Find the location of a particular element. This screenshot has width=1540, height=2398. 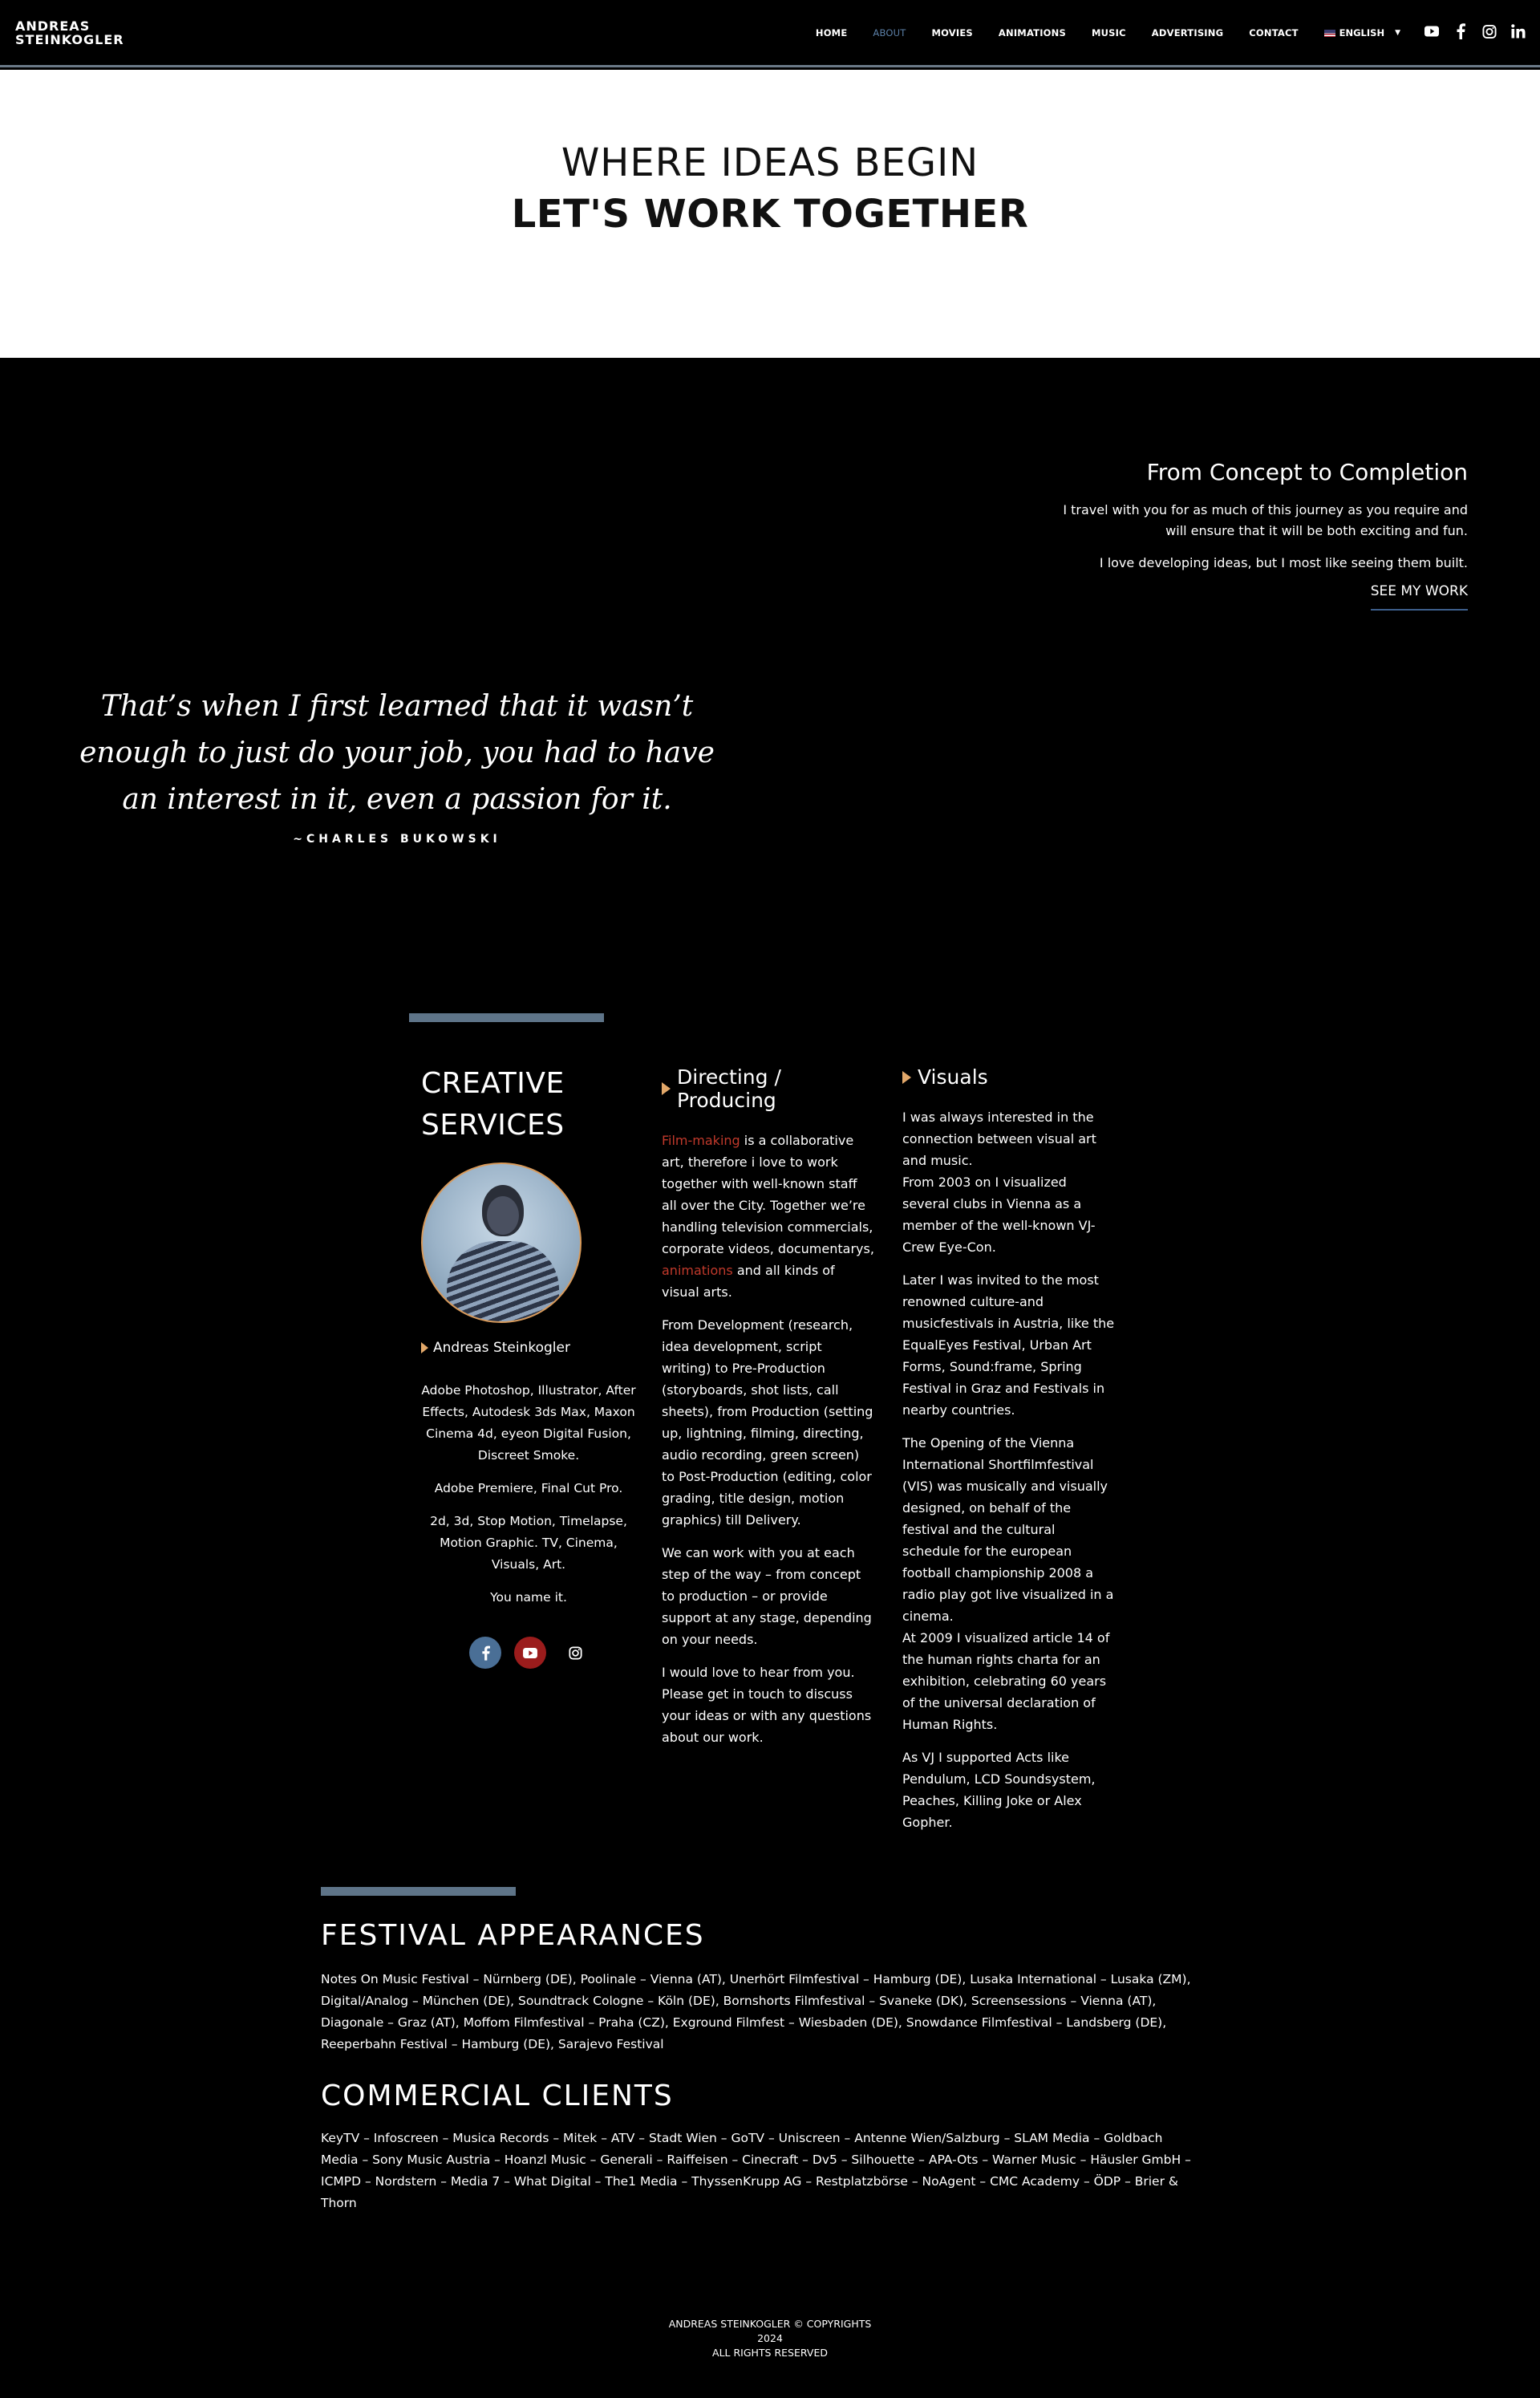

linkedin-icon is located at coordinates (1518, 32).